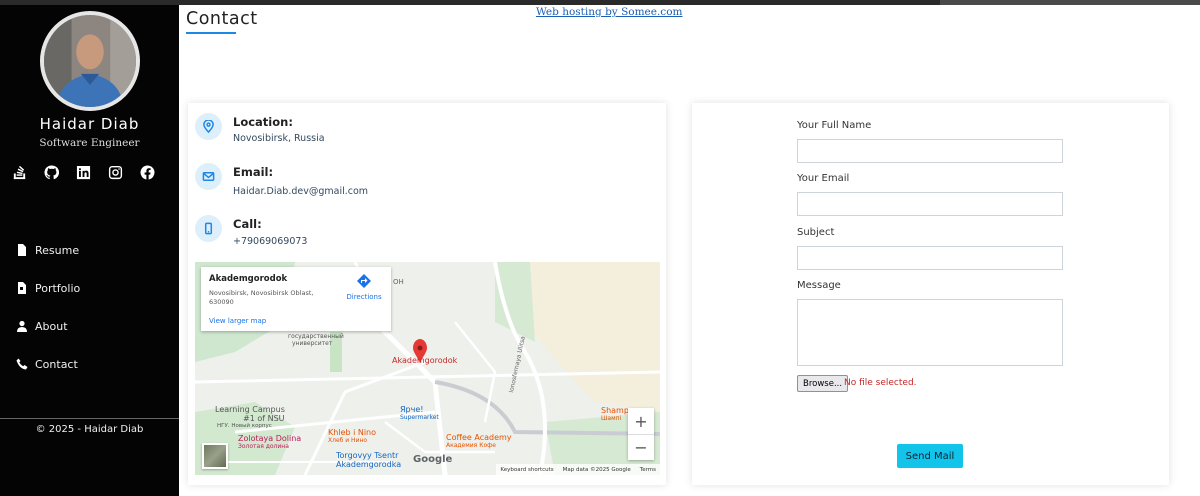 The width and height of the screenshot is (1200, 496). Describe the element at coordinates (208, 176) in the screenshot. I see `envelope-icon` at that location.